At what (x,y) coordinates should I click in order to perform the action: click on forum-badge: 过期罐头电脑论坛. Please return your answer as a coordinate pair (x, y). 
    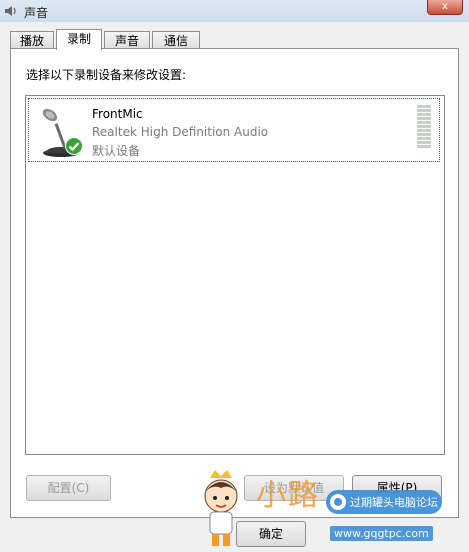
    Looking at the image, I should click on (384, 502).